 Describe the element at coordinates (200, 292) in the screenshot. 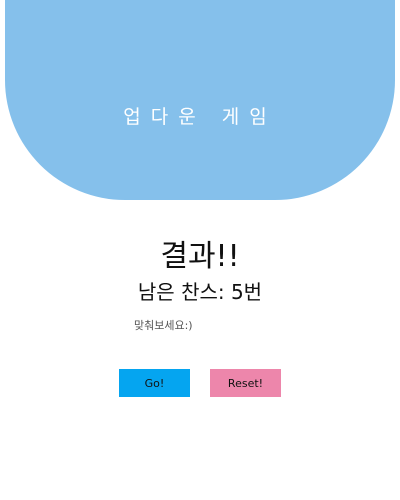

I see `remaining-chances: 남은 찬스: 5번` at that location.